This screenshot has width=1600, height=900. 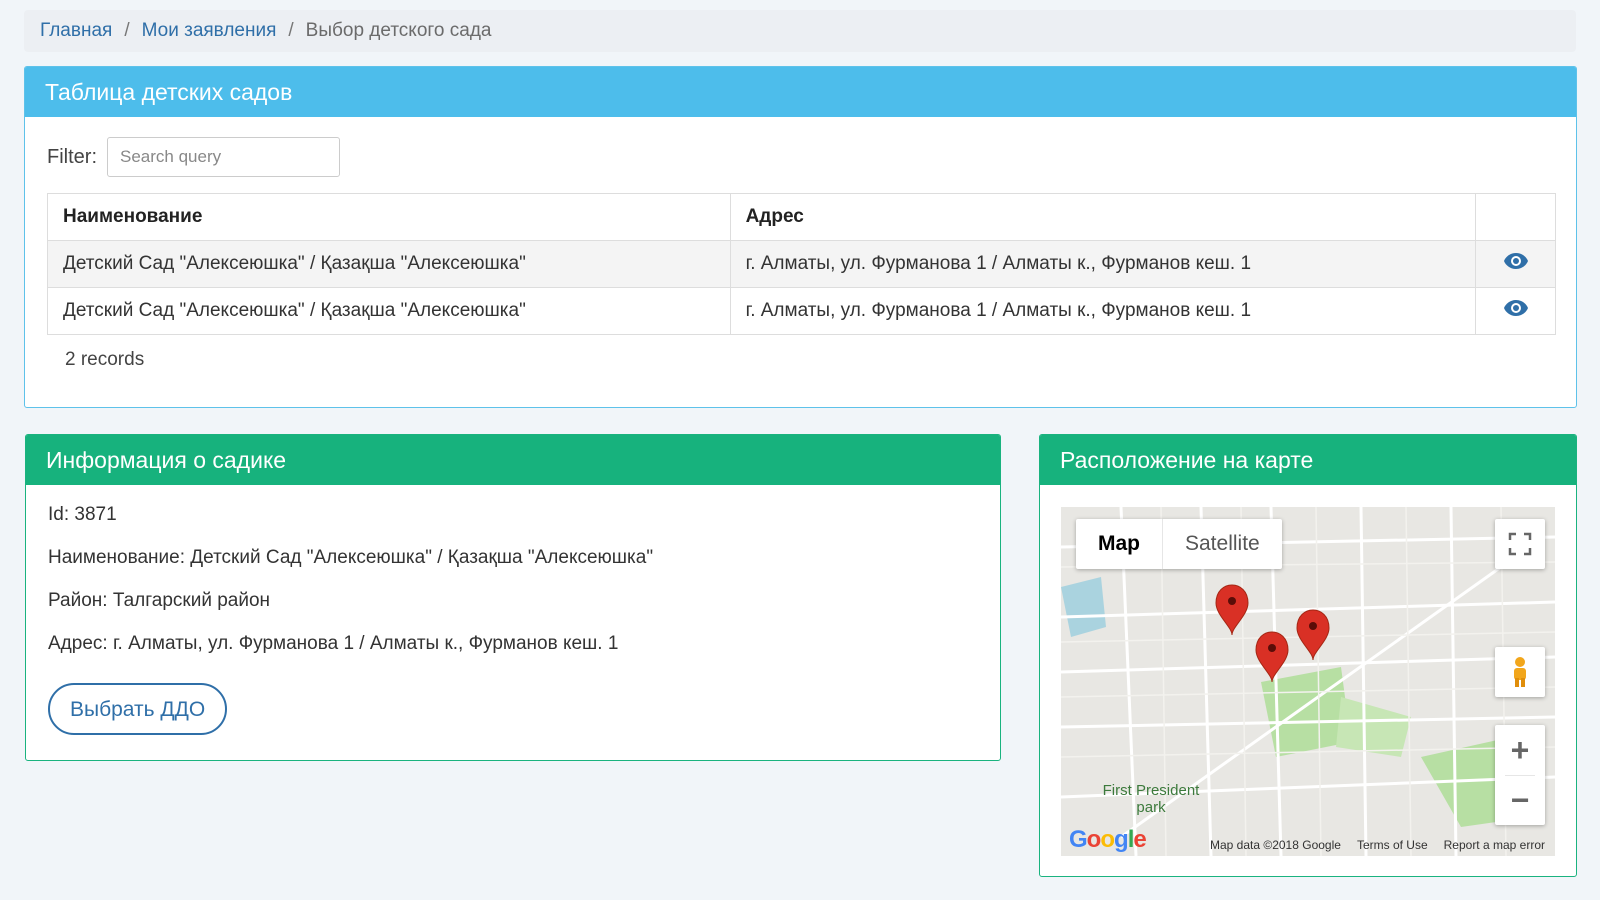 What do you see at coordinates (1308, 460) in the screenshot?
I see `panel-title: Расположение на карте` at bounding box center [1308, 460].